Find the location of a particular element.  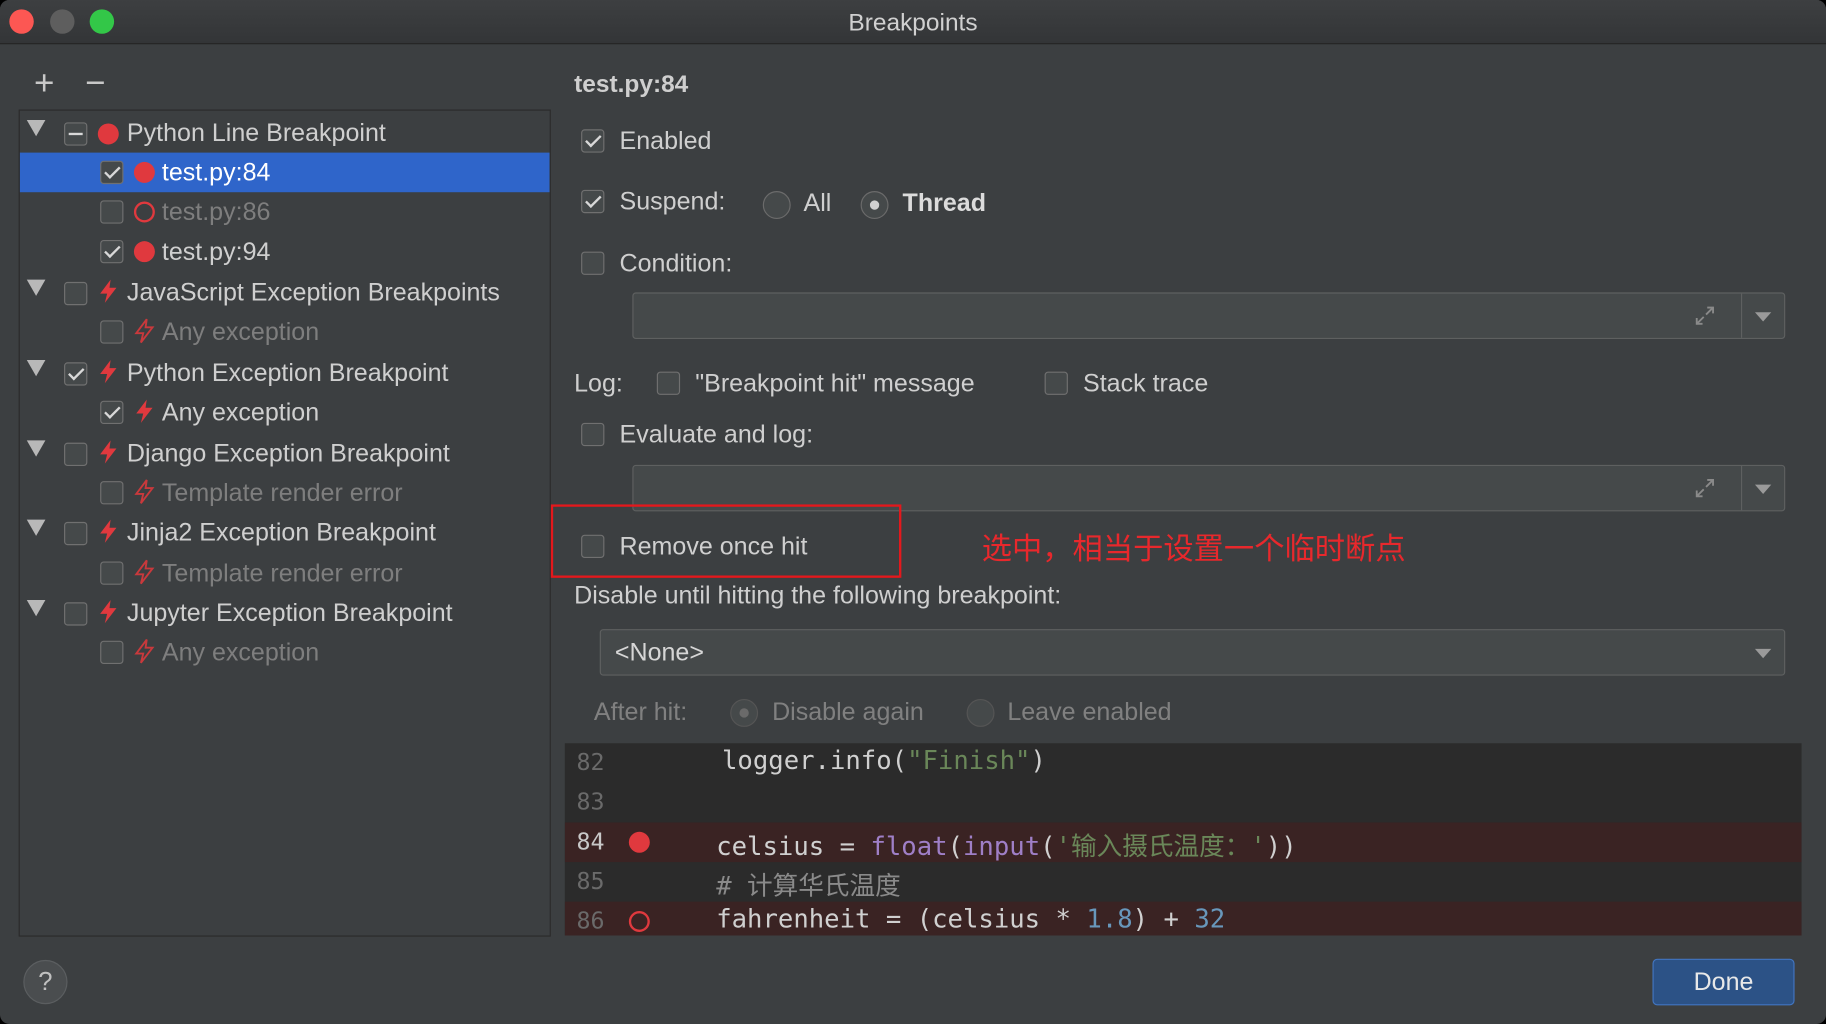

tree-group-jupyter-exception: Jupyter Exception Breakpoint is located at coordinates (285, 613).